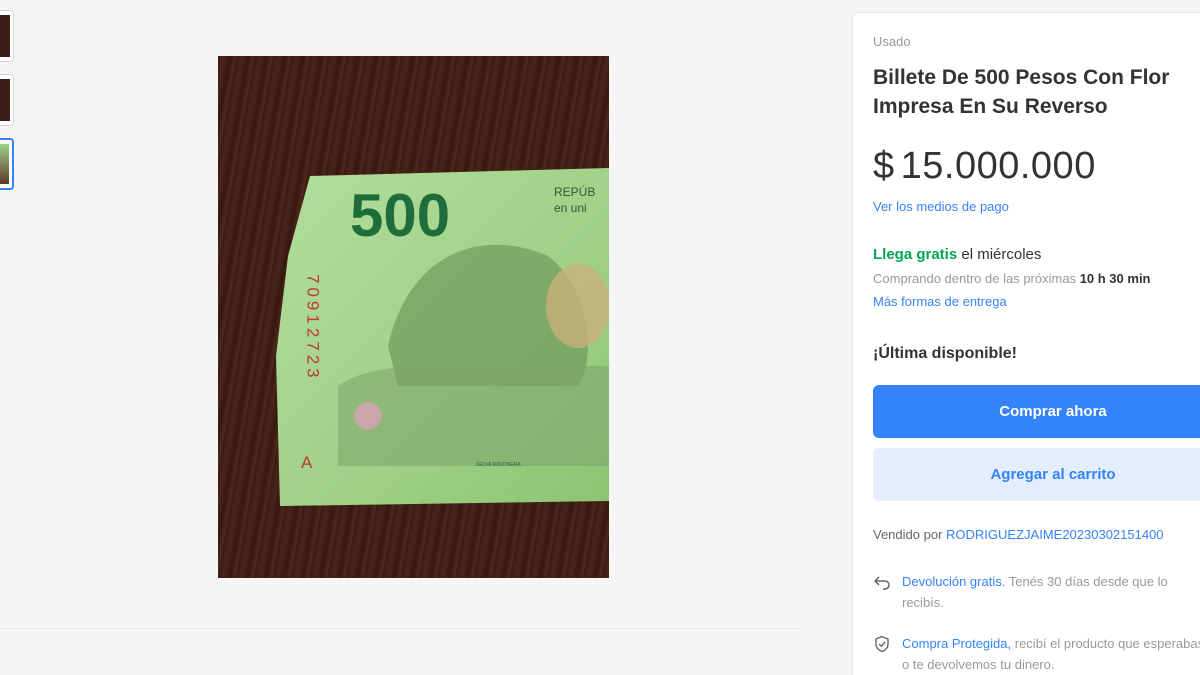 The image size is (1200, 675). I want to click on seller-link: RODRIGUEZJAIME20230302151400, so click(1055, 534).